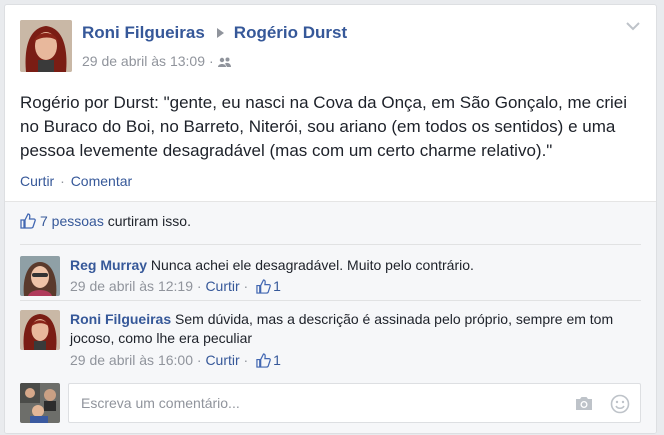  I want to click on likes-count-link: 7 pessoas, so click(72, 221).